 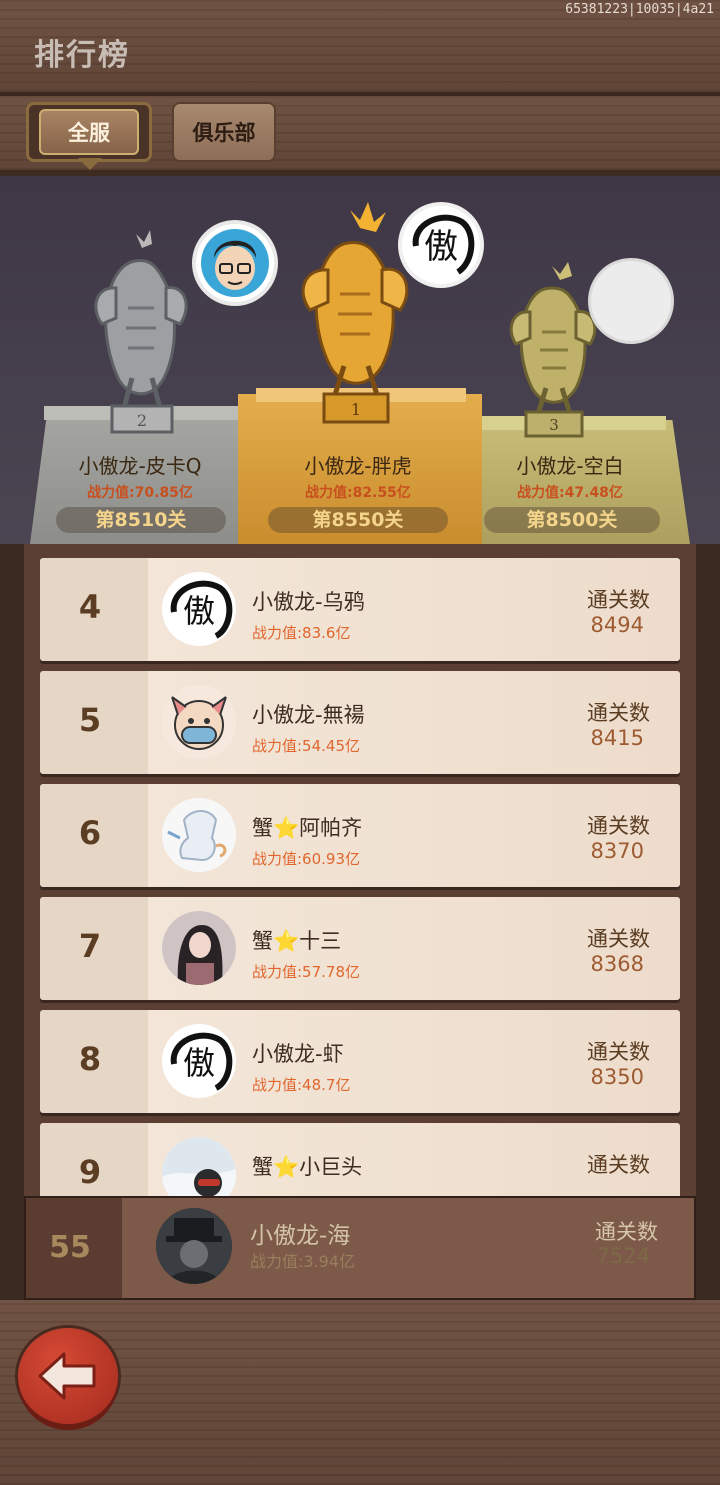 I want to click on svg-text: 2, so click(x=142, y=420).